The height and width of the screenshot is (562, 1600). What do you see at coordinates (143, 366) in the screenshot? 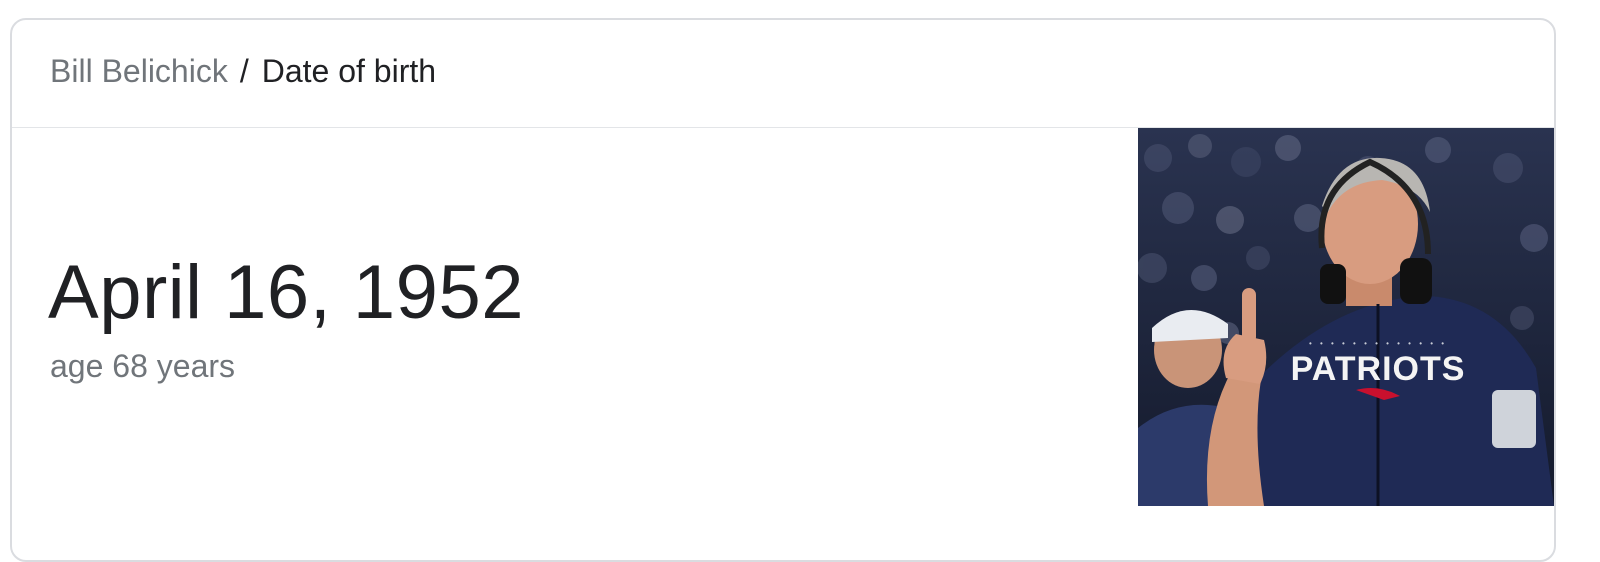
I see `answer-subtext: age 68 years` at bounding box center [143, 366].